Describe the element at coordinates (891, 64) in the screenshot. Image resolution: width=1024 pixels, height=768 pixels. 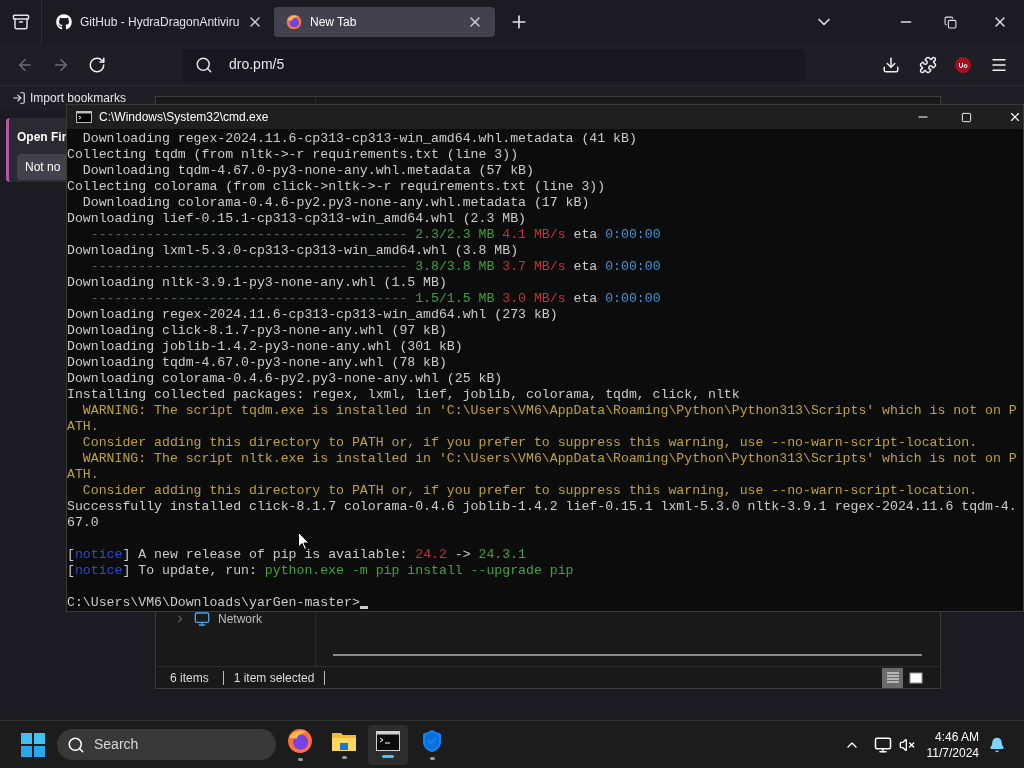
I see `download-icon` at that location.